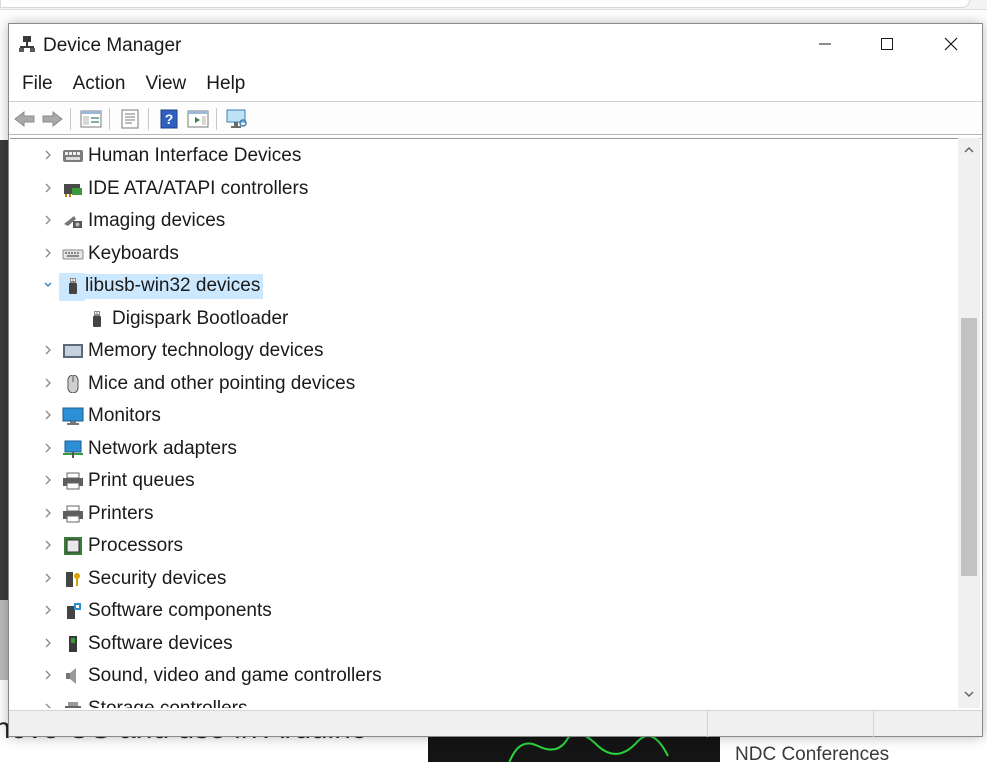  What do you see at coordinates (495, 723) in the screenshot?
I see `status-bar` at bounding box center [495, 723].